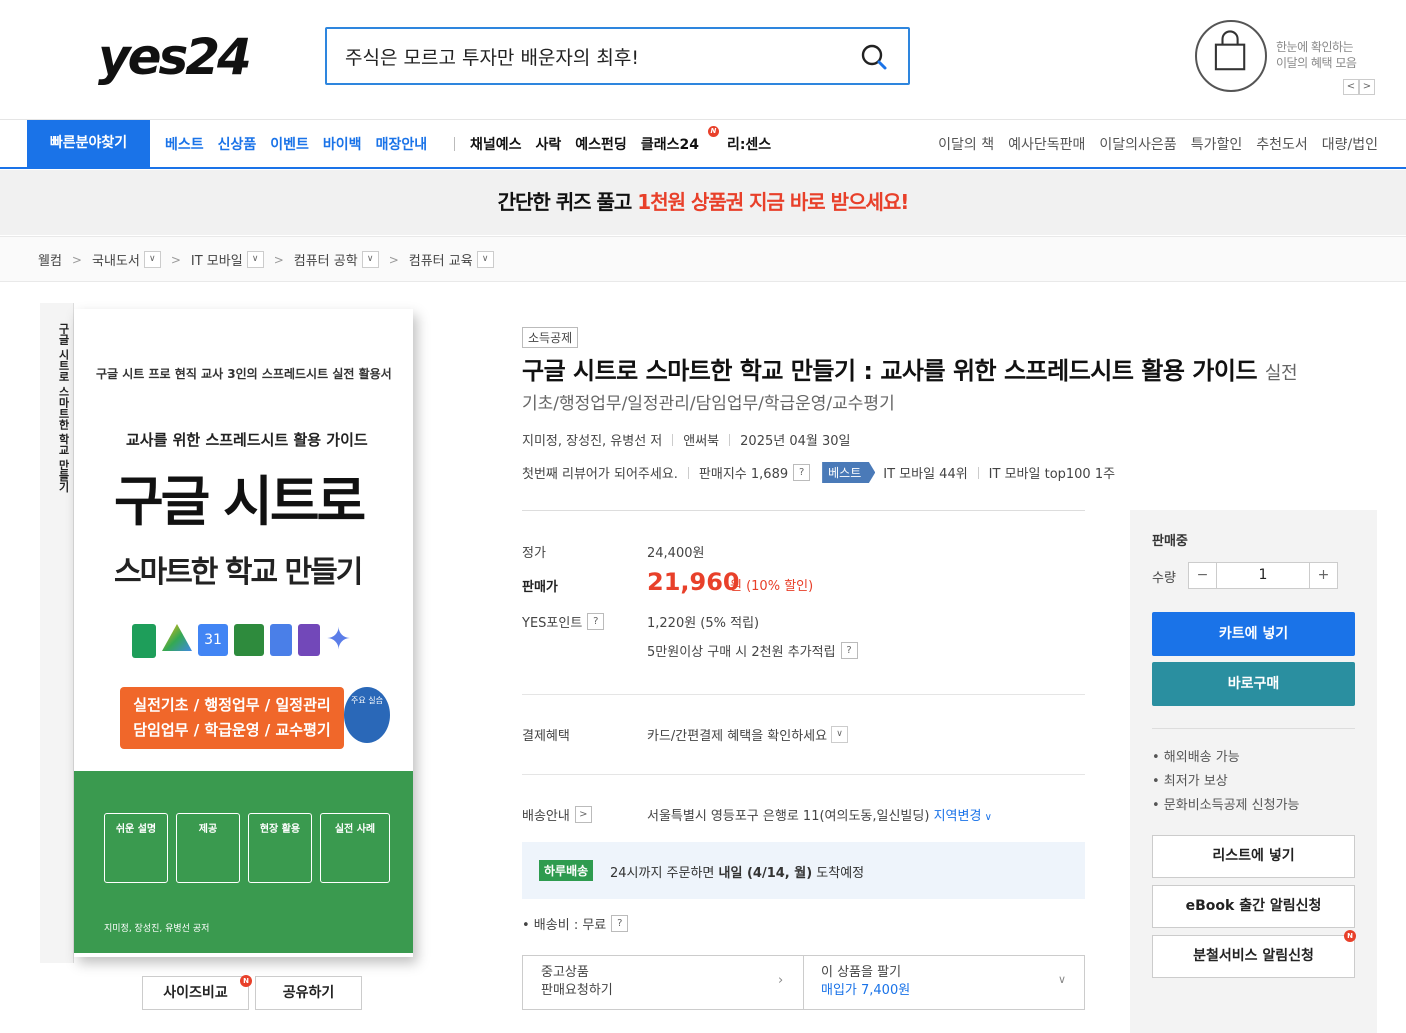 This screenshot has height=1033, width=1406. I want to click on app-icons: 31 ✦, so click(243, 641).